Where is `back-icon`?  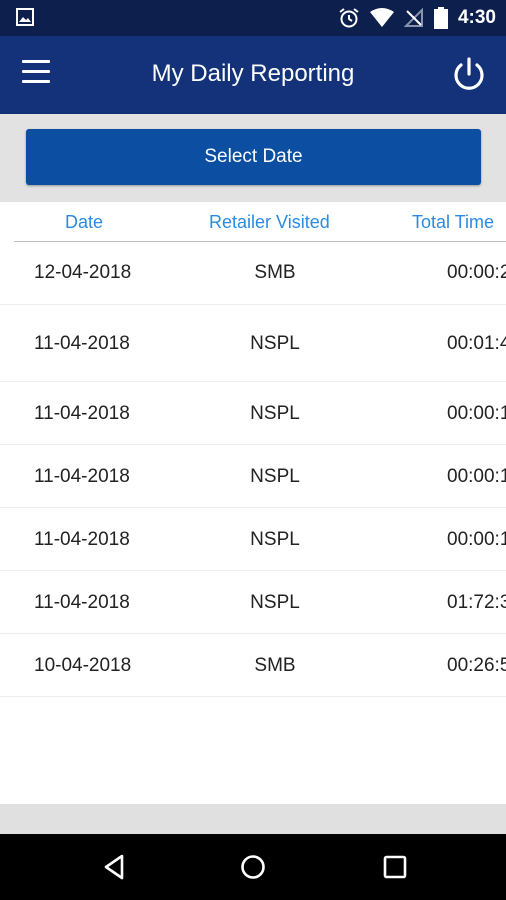
back-icon is located at coordinates (115, 867).